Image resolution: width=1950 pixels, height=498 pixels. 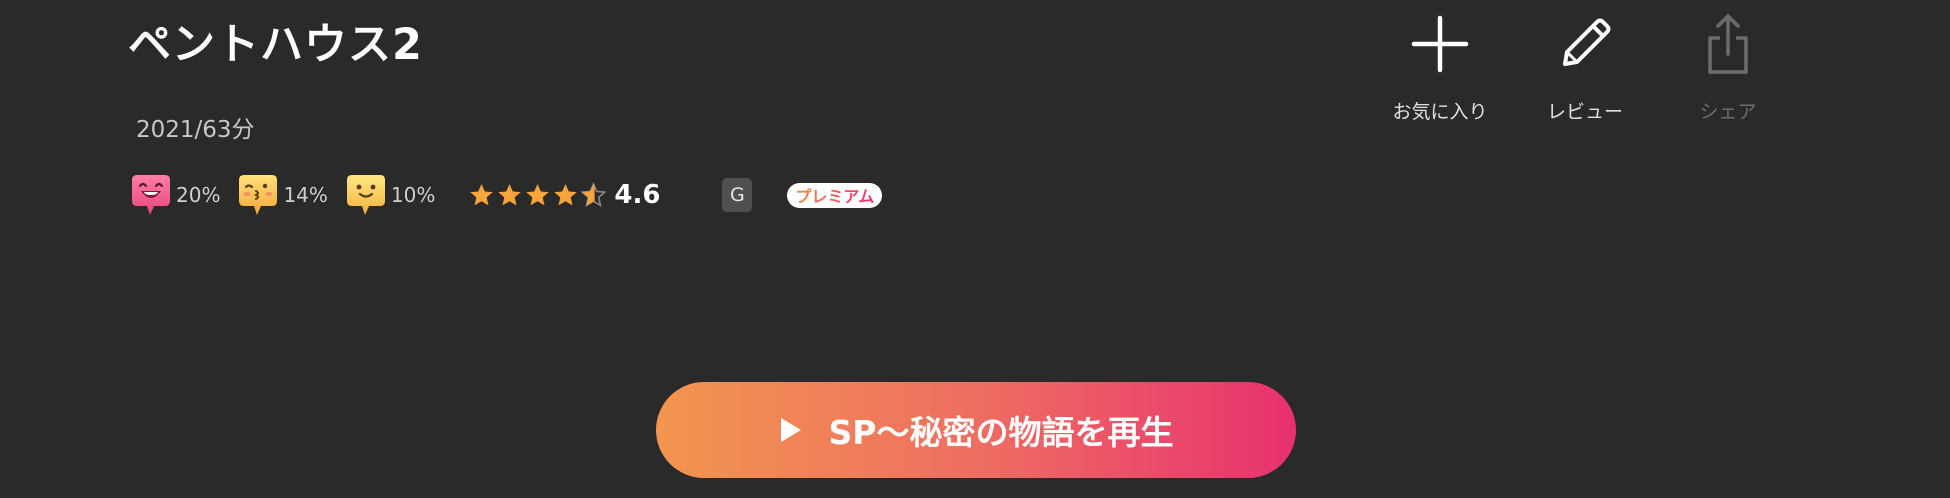 What do you see at coordinates (305, 195) in the screenshot?
I see `reaction-percent: 14%` at bounding box center [305, 195].